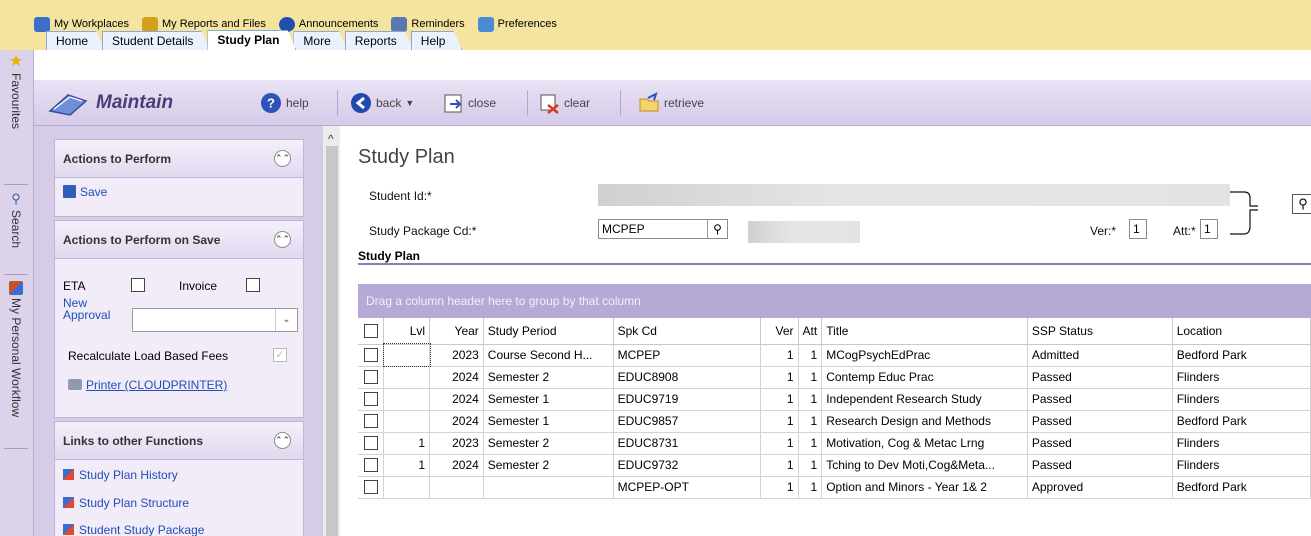 The width and height of the screenshot is (1311, 536). Describe the element at coordinates (687, 399) in the screenshot. I see `cell-spk-cd: EDUC9719` at that location.